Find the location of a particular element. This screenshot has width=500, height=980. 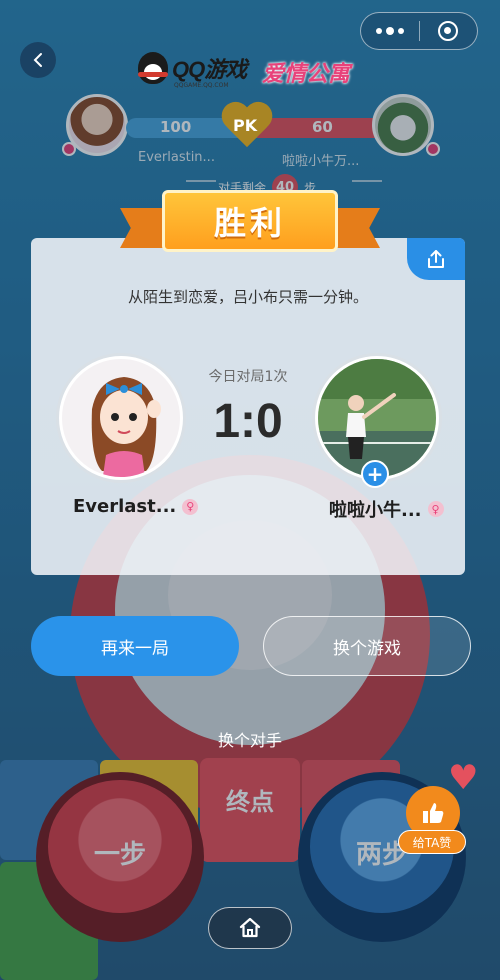

love-apartment-logo: 爱情公寓 is located at coordinates (306, 74).